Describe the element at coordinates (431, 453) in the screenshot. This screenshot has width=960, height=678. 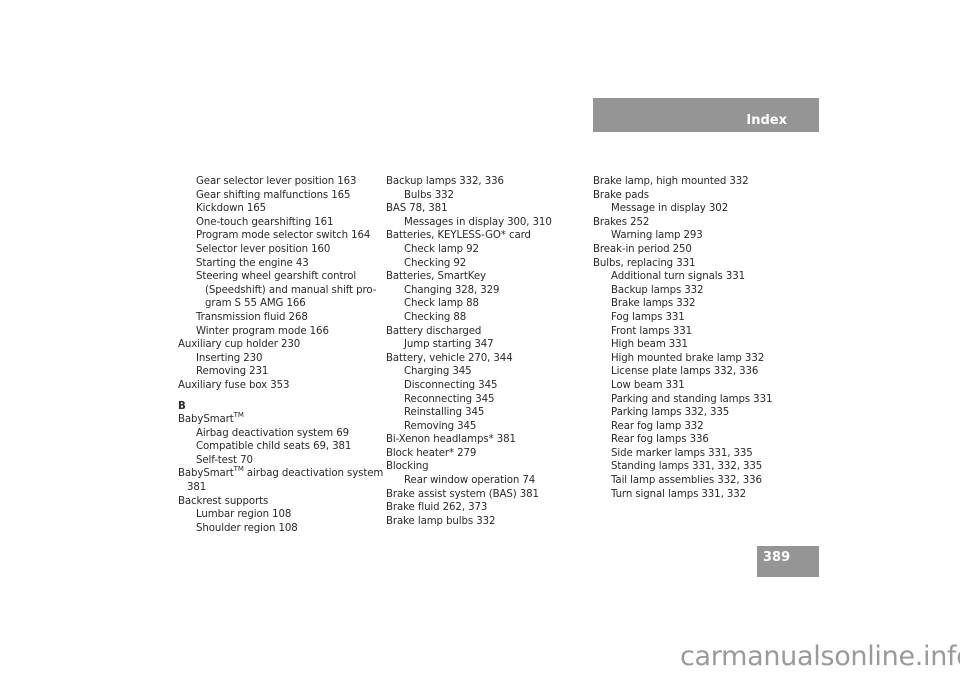
I see `entry-text: Block heater* 279` at that location.